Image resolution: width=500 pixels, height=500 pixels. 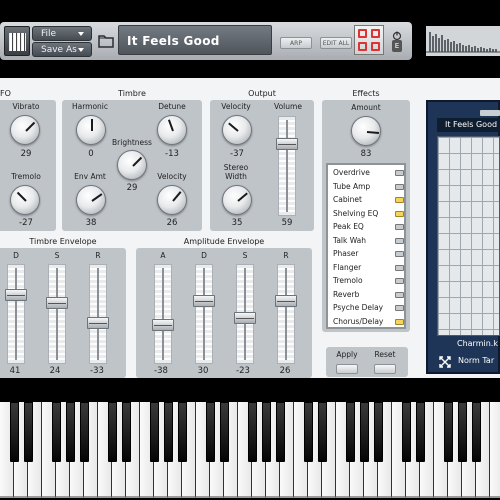 I want to click on white-key, so click(x=495, y=450).